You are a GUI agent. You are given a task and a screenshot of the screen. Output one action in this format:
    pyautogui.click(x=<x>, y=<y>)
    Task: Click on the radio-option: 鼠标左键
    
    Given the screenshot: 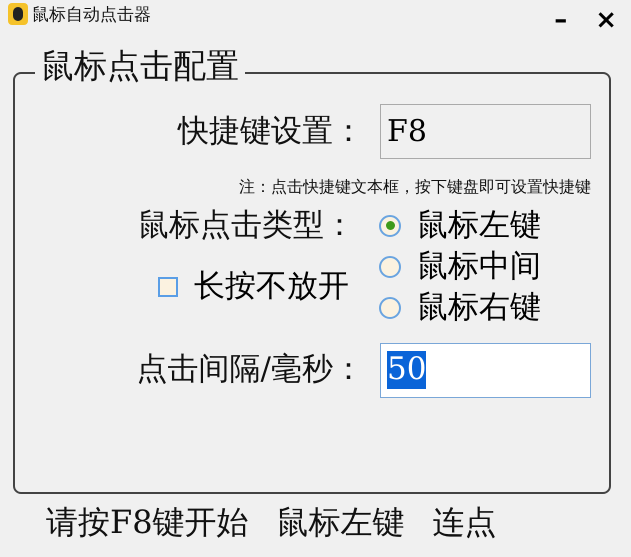 What is the action you would take?
    pyautogui.click(x=485, y=225)
    